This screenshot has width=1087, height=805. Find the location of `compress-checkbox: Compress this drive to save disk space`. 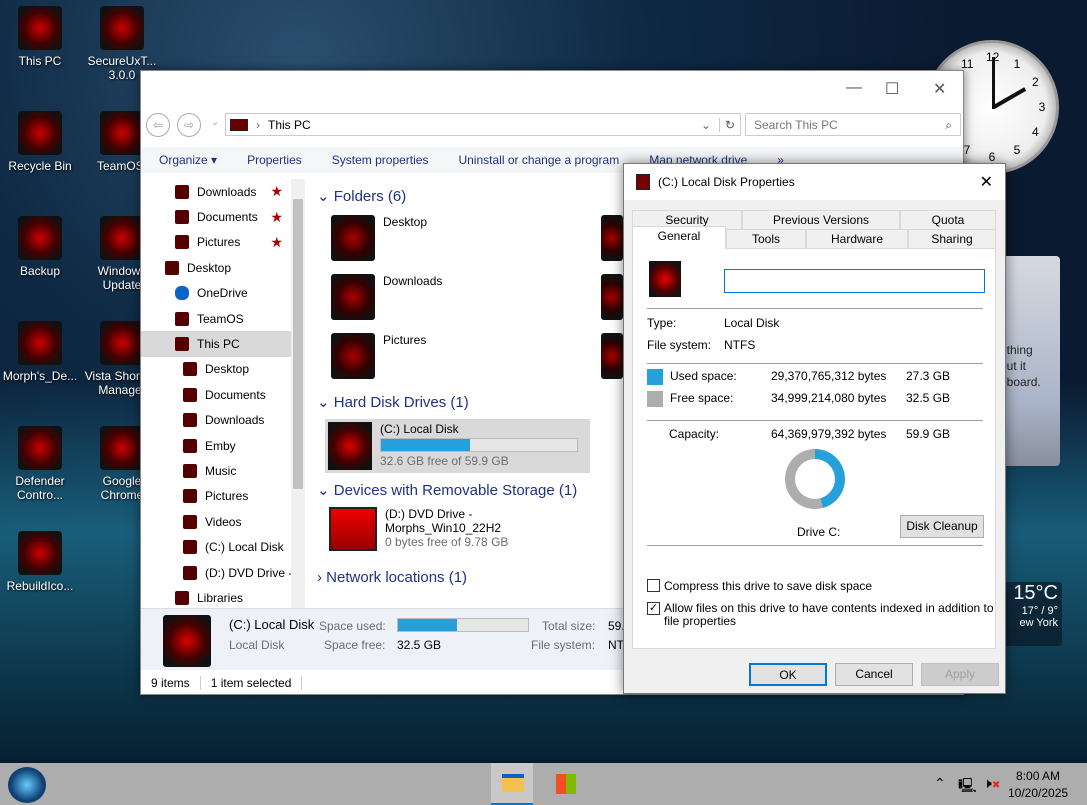

compress-checkbox: Compress this drive to save disk space is located at coordinates (759, 586).